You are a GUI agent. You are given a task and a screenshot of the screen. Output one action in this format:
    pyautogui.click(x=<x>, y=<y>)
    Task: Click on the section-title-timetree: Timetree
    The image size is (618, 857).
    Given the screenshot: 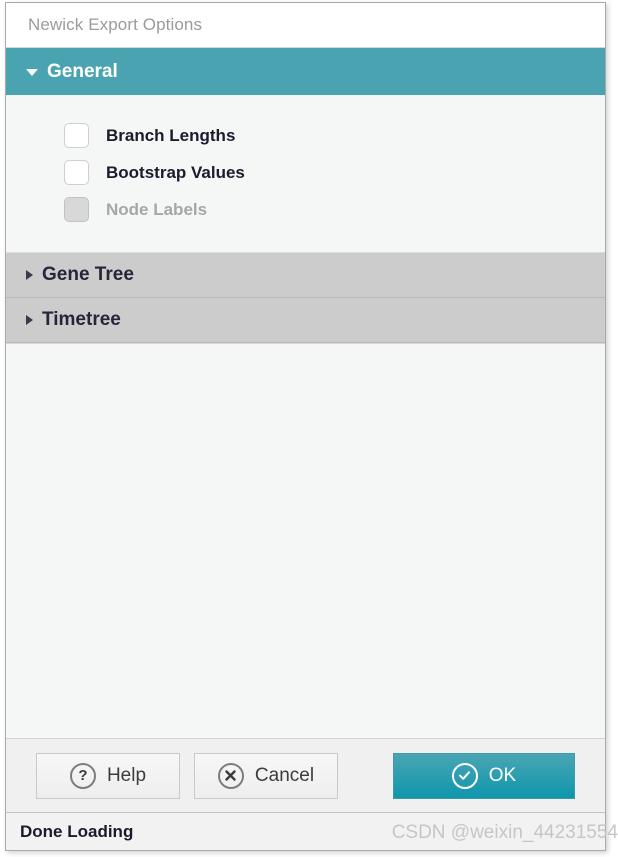 What is the action you would take?
    pyautogui.click(x=81, y=319)
    